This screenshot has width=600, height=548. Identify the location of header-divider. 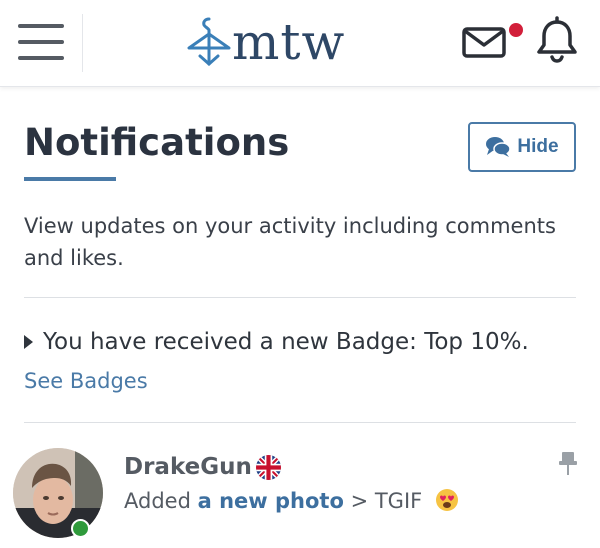
(82, 43).